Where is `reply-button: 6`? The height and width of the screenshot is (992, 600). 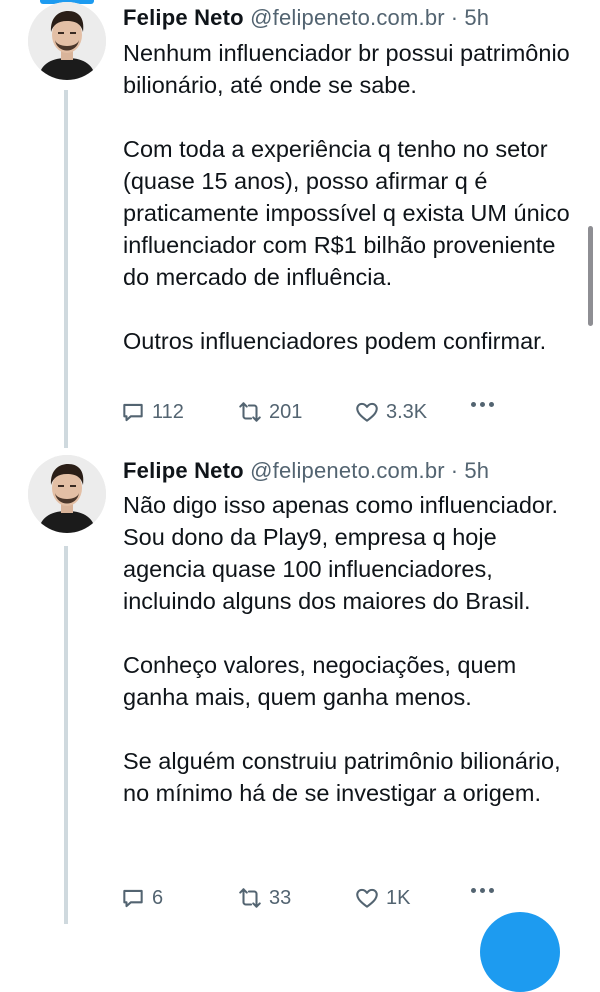 reply-button: 6 is located at coordinates (141, 898).